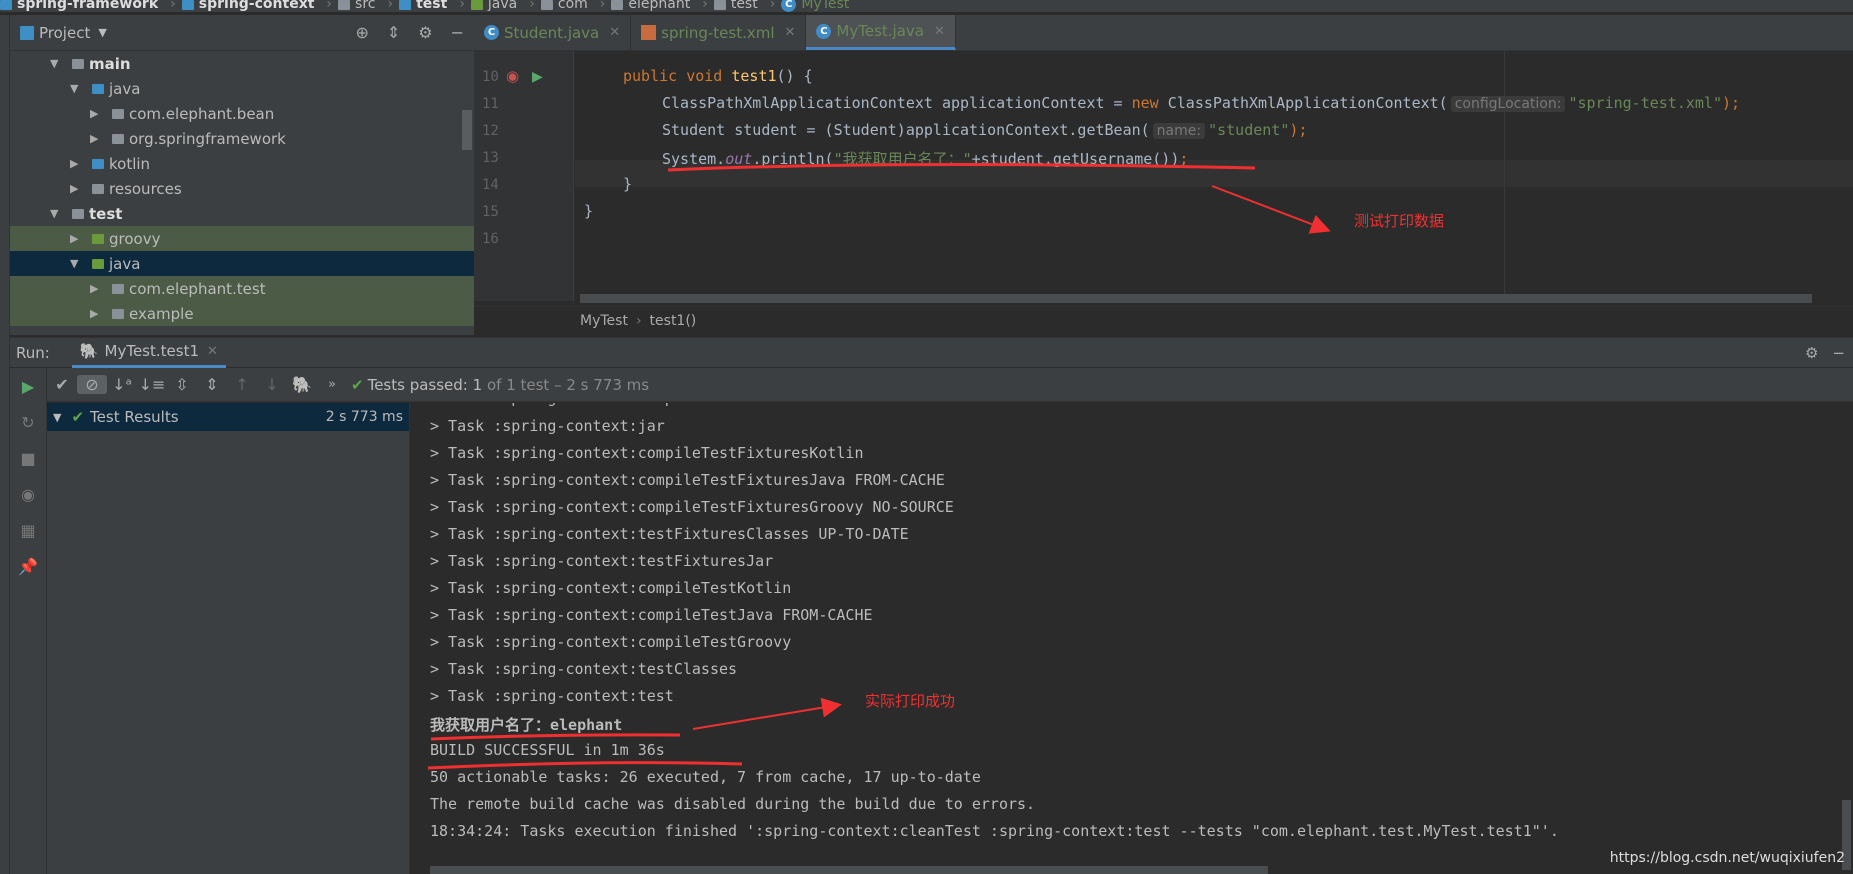 The height and width of the screenshot is (874, 1853). What do you see at coordinates (78, 417) in the screenshot?
I see `check-icon: ✔` at bounding box center [78, 417].